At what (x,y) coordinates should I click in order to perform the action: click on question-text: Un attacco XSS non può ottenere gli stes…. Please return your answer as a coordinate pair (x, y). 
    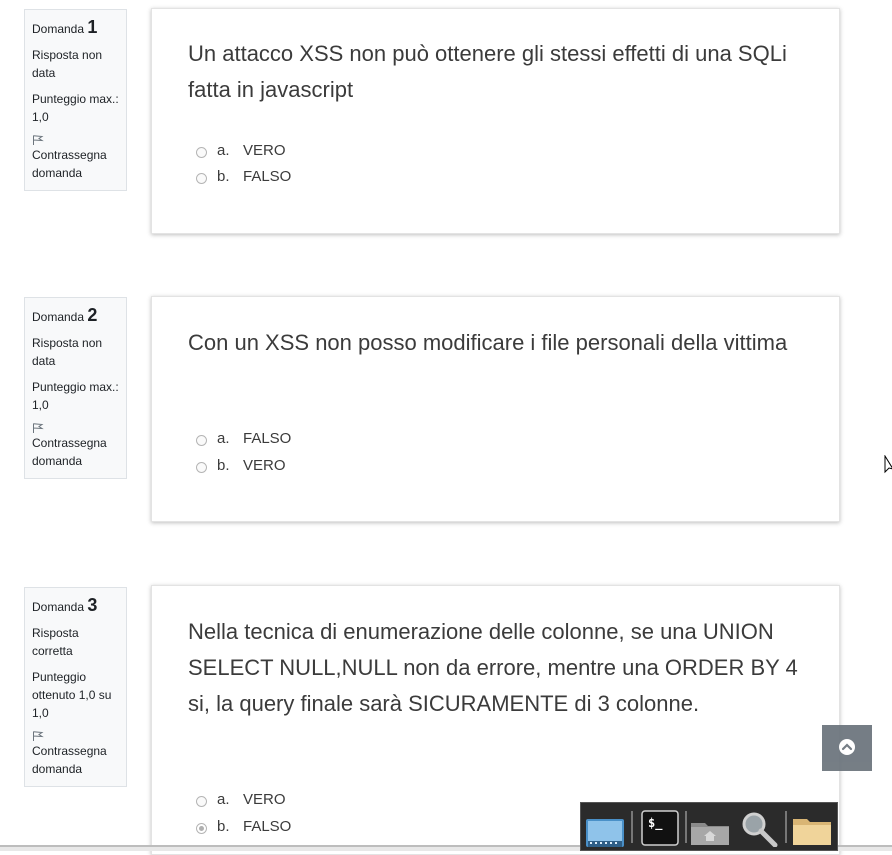
    Looking at the image, I should click on (487, 71).